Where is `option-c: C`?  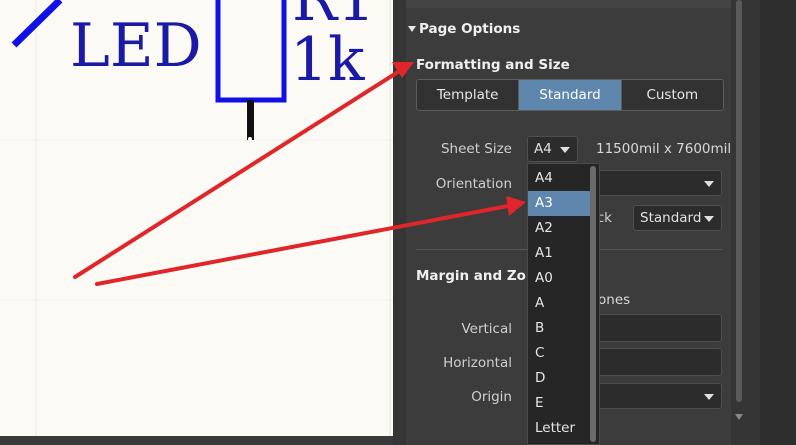
option-c: C is located at coordinates (559, 353).